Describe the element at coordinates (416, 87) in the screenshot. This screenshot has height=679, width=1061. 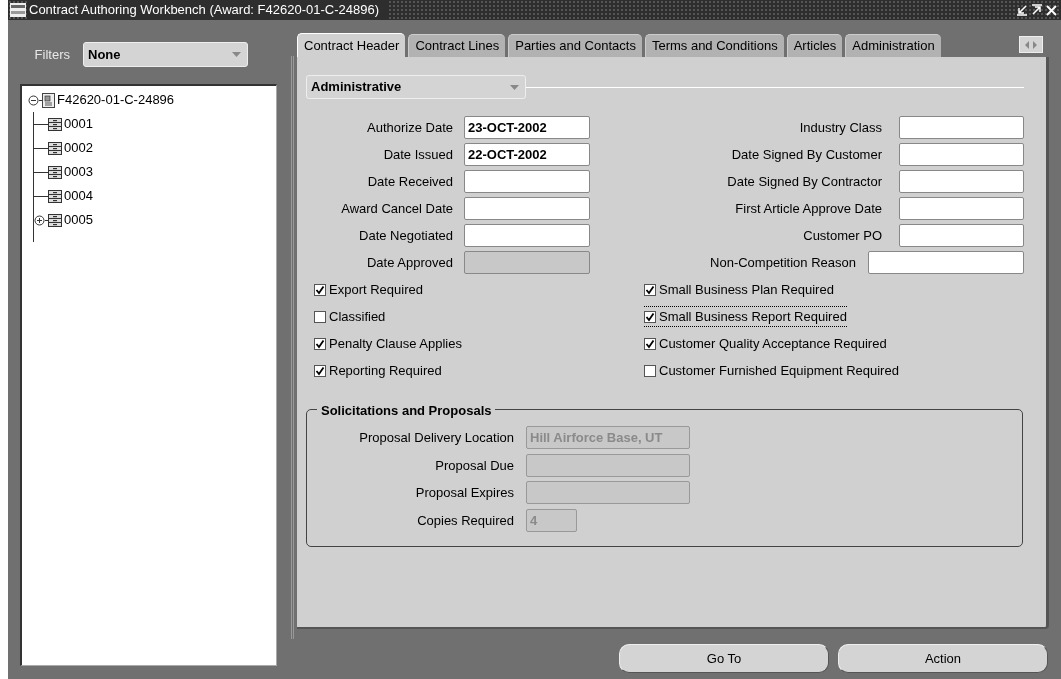
I see `region-dropdown: Administrative` at that location.